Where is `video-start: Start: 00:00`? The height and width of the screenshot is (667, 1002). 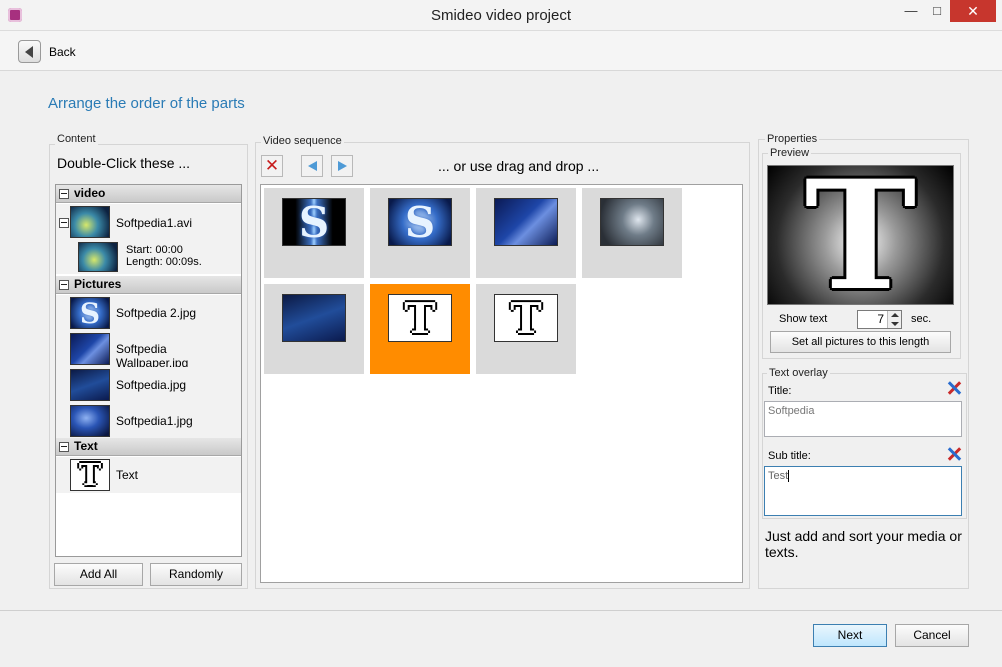
video-start: Start: 00:00 is located at coordinates (154, 250).